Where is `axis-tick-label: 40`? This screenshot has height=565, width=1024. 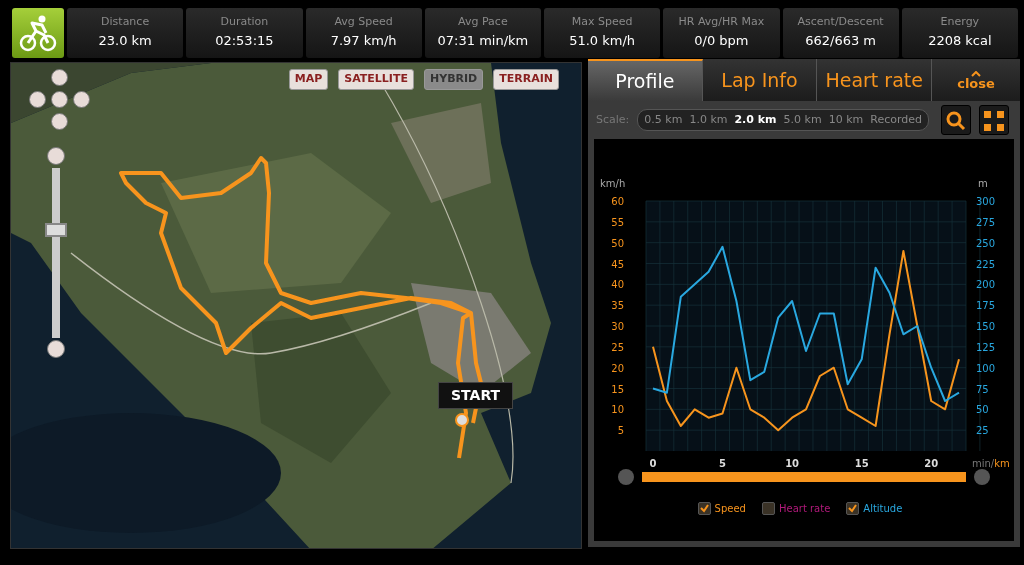 axis-tick-label: 40 is located at coordinates (617, 285).